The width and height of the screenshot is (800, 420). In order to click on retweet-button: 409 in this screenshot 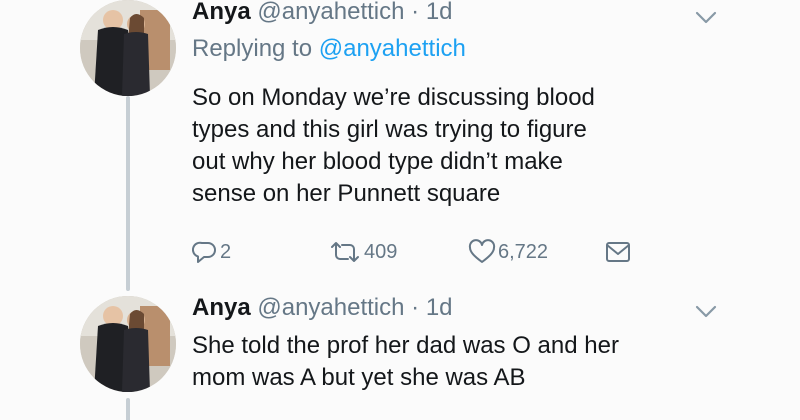, I will do `click(362, 252)`.